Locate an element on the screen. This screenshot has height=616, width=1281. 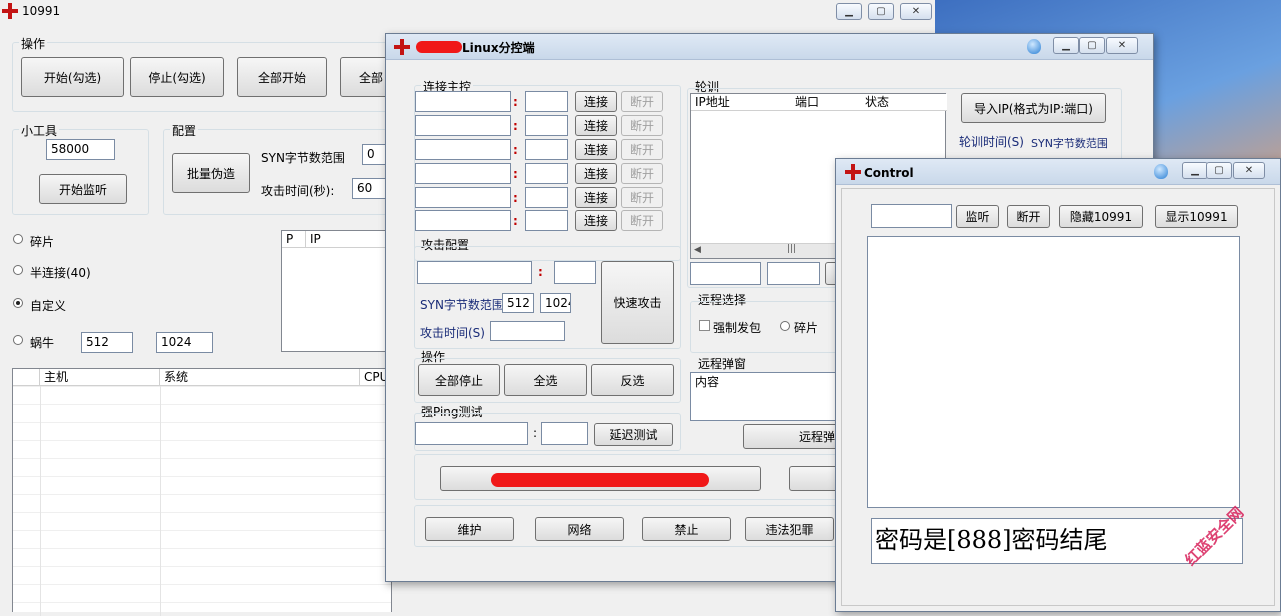
control-log-area is located at coordinates (1053, 372).